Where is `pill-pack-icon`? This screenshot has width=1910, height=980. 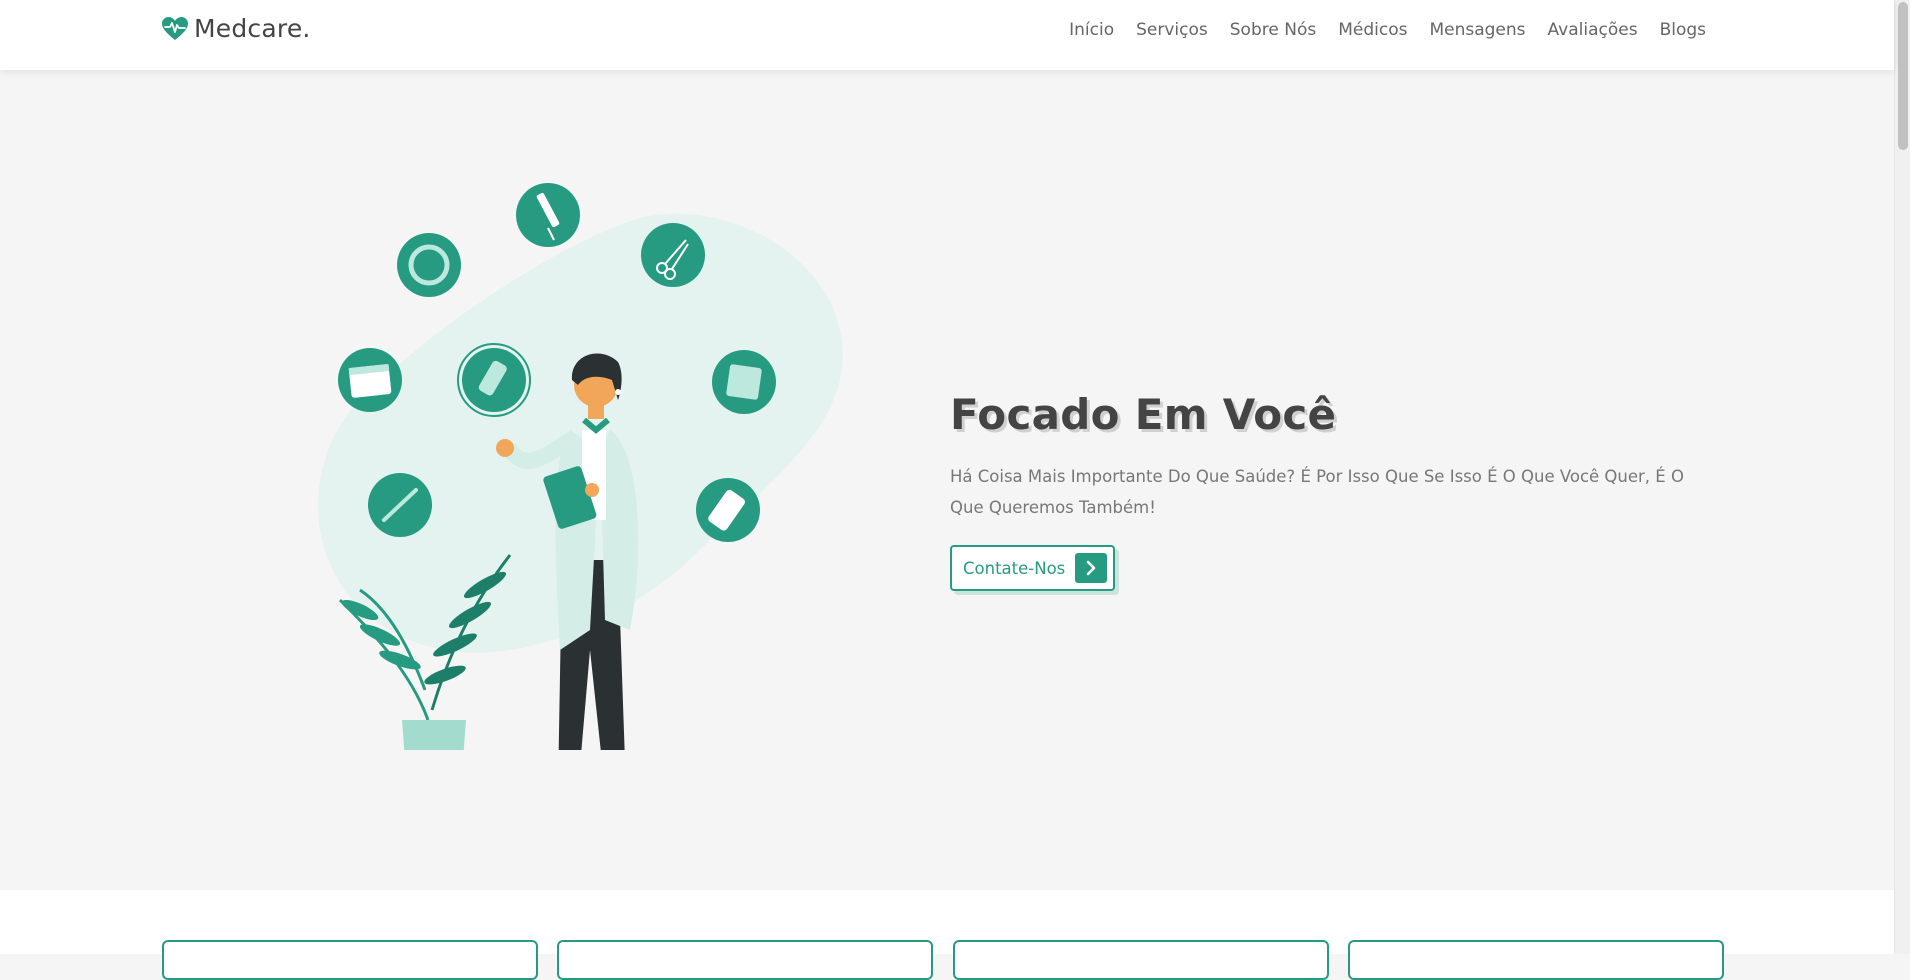
pill-pack-icon is located at coordinates (728, 510).